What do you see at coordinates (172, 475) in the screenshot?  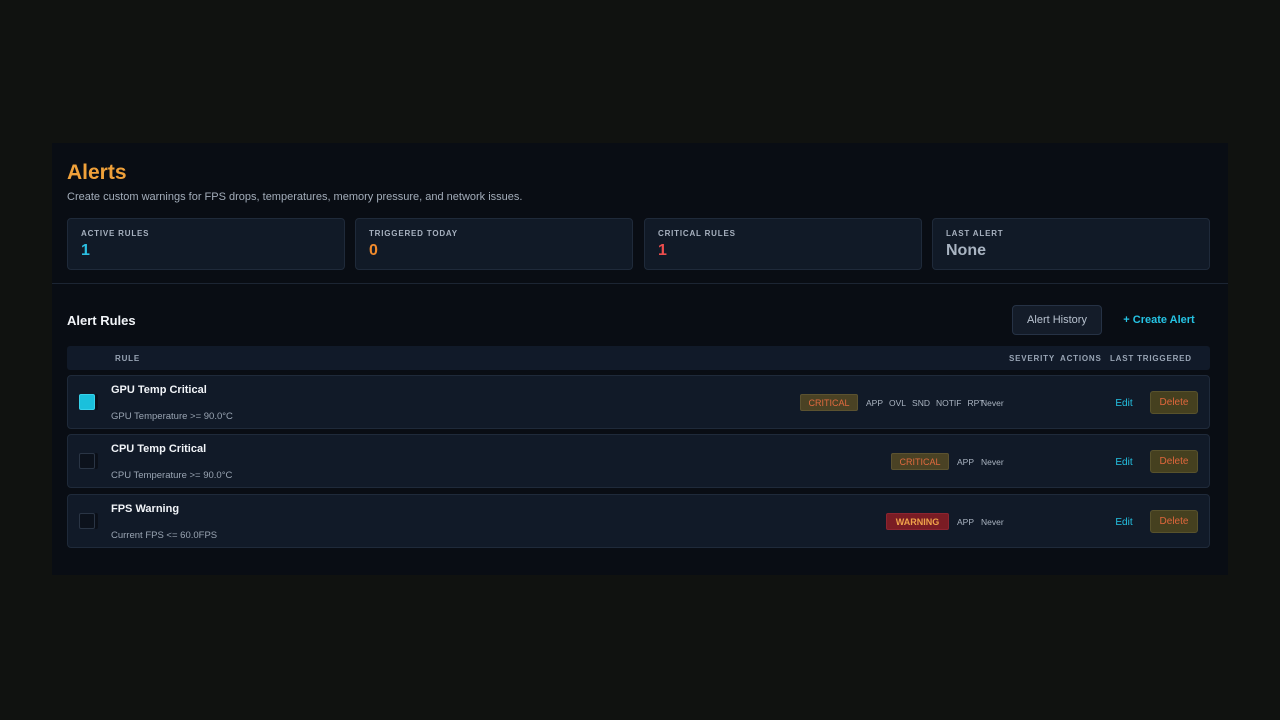 I see `rule-condition: CPU Temperature >= 90.0°C` at bounding box center [172, 475].